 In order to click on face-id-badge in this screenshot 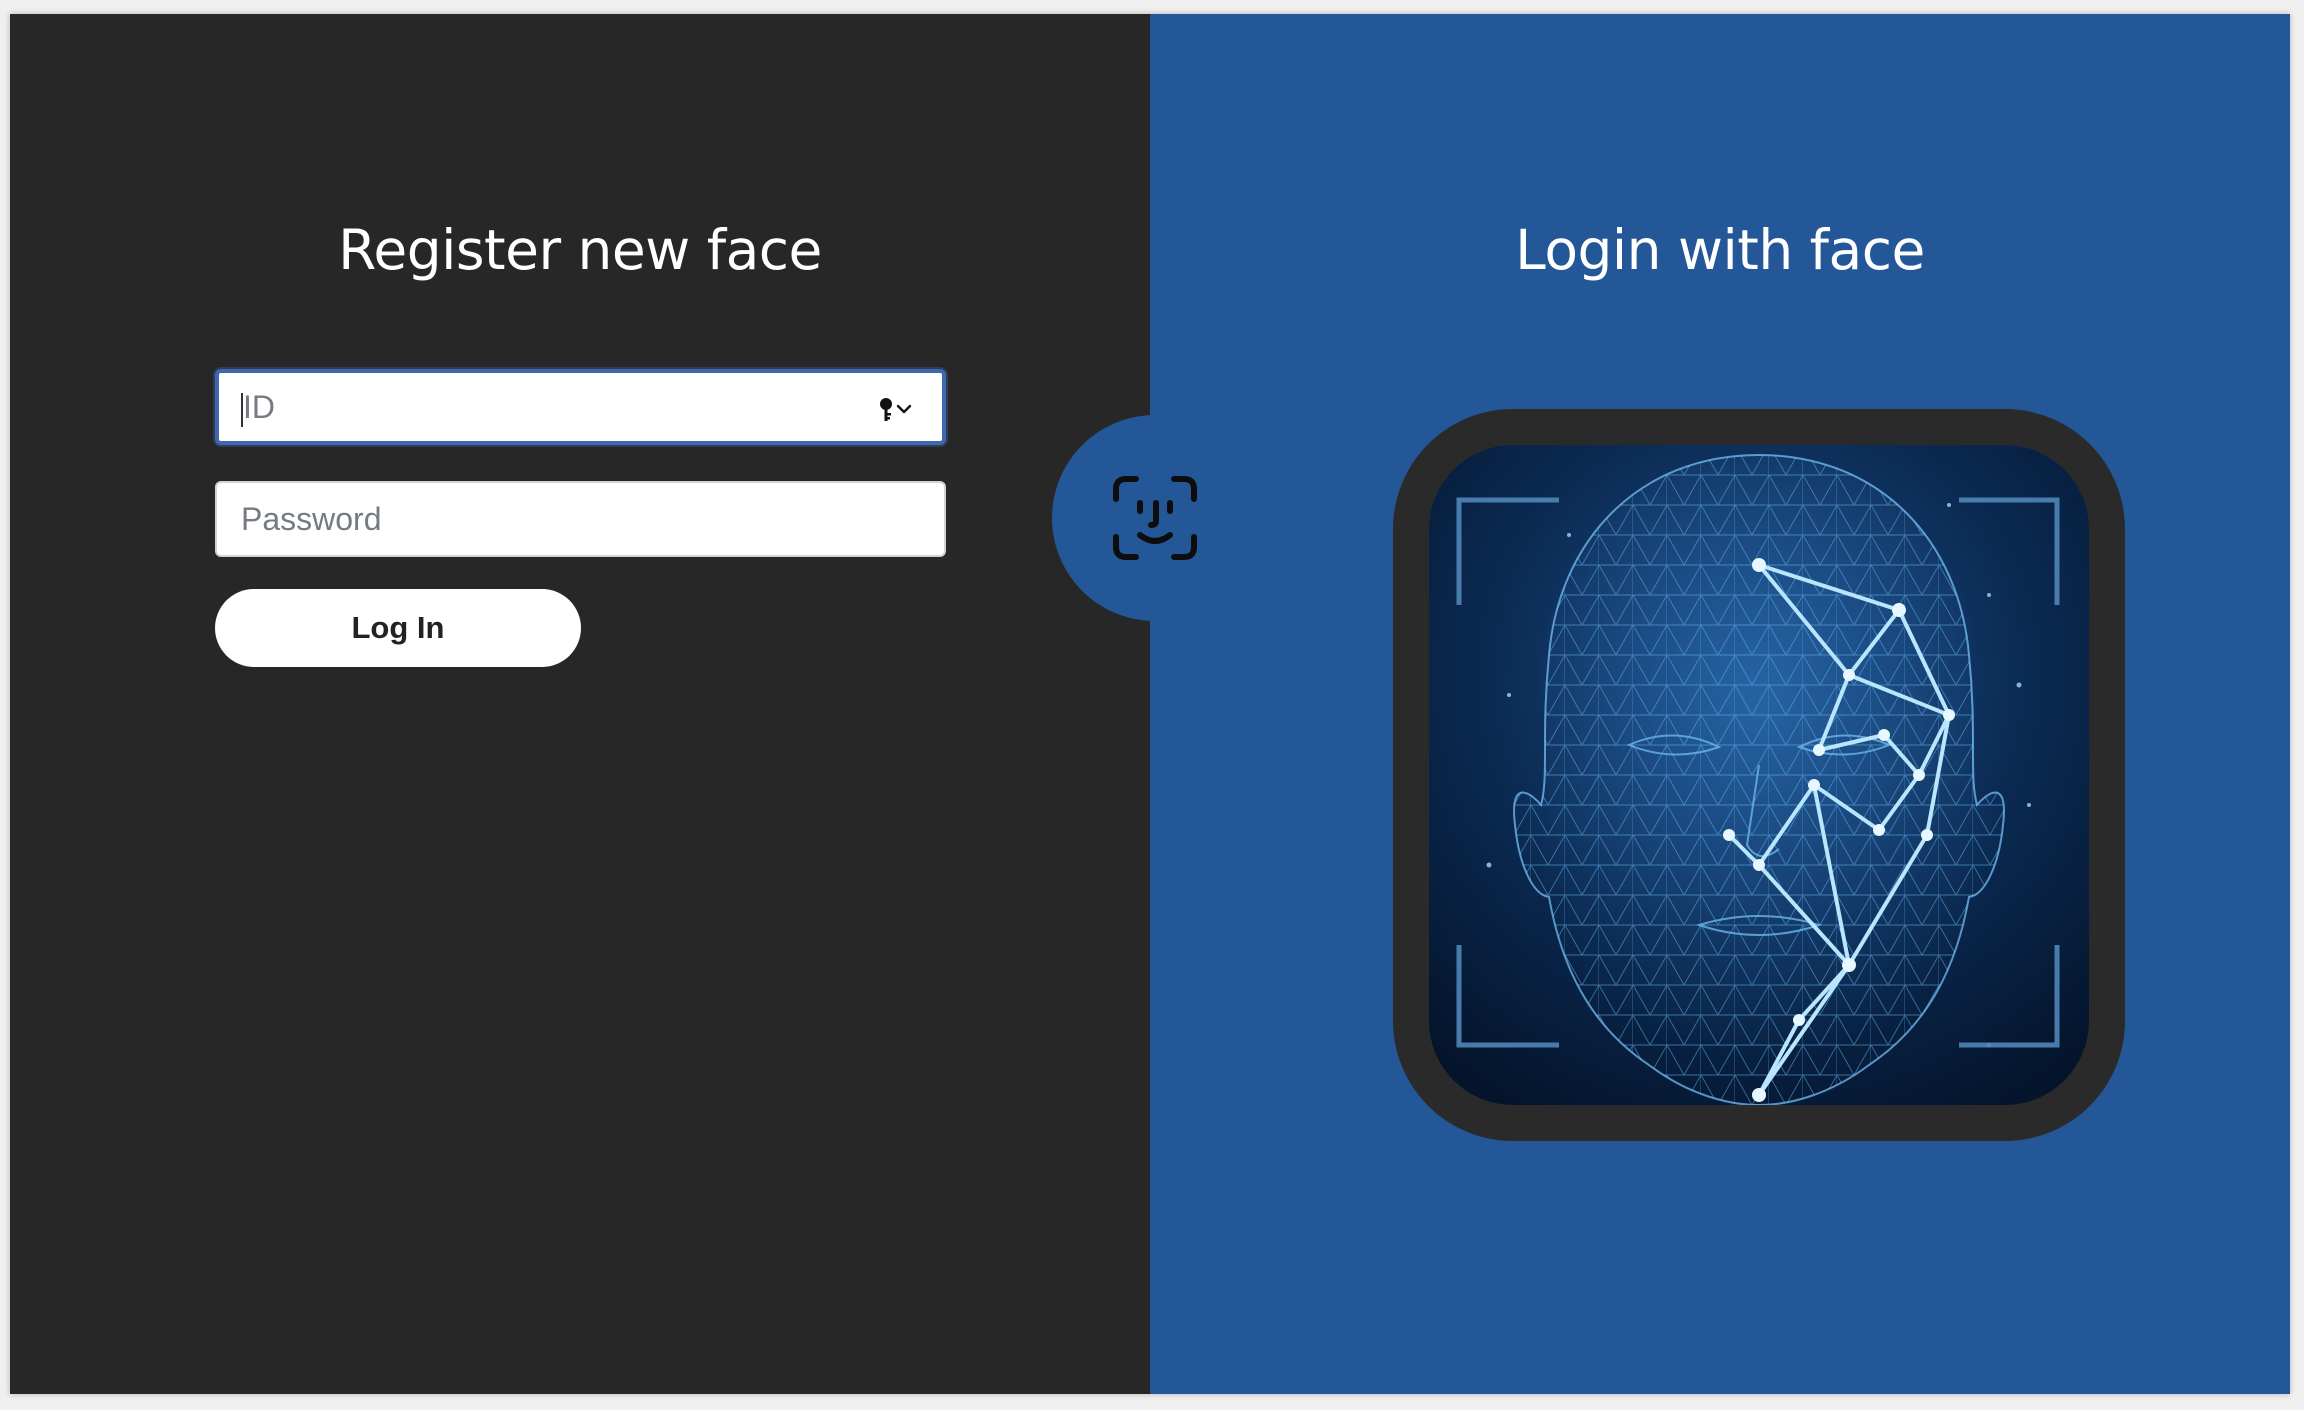, I will do `click(1155, 518)`.